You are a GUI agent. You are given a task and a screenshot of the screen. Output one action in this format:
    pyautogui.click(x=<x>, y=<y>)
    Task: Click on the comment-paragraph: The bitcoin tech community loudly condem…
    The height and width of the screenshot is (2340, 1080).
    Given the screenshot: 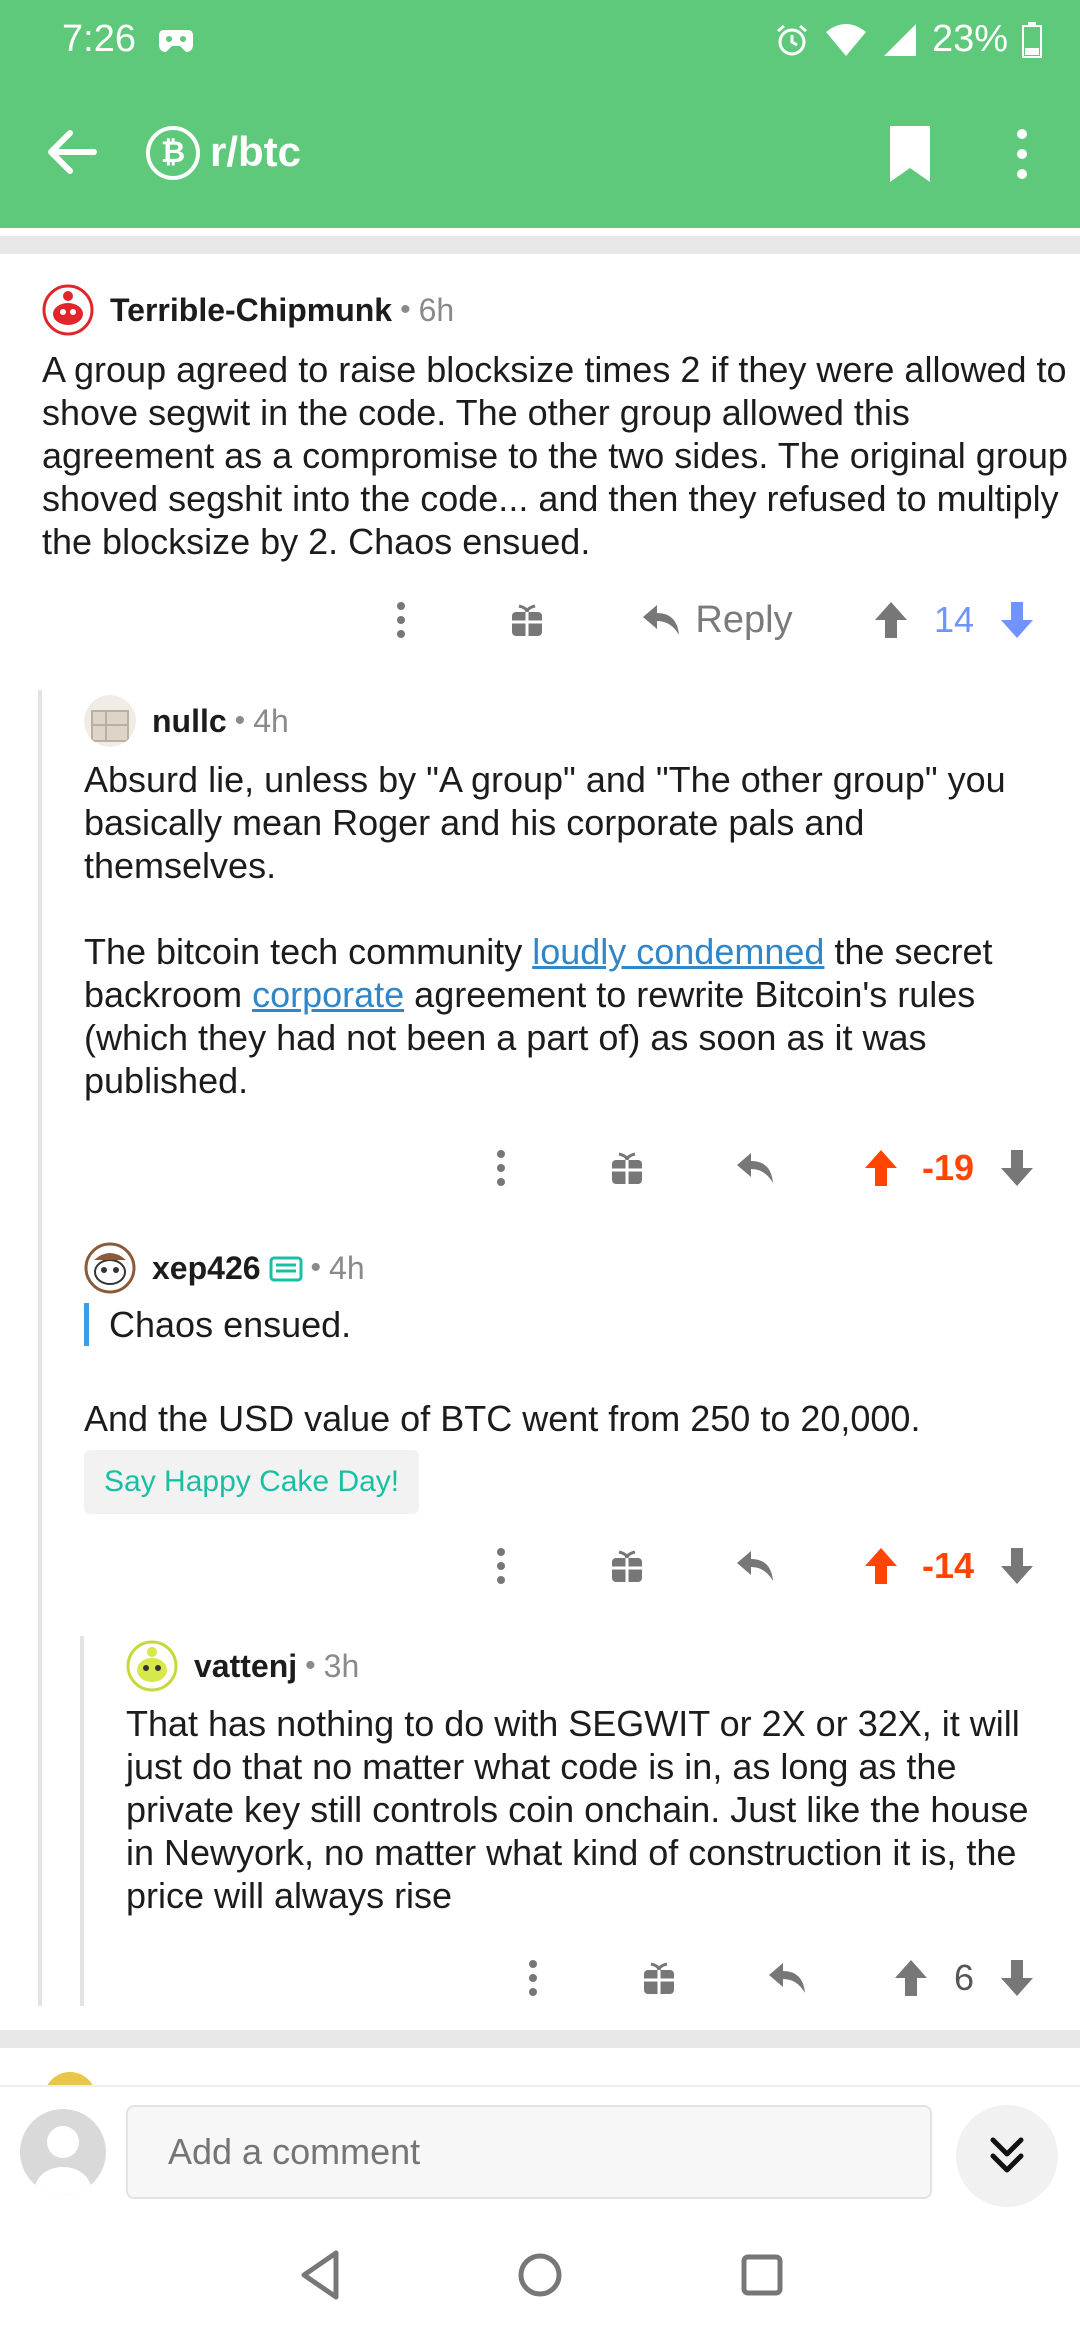 What is the action you would take?
    pyautogui.click(x=564, y=1016)
    